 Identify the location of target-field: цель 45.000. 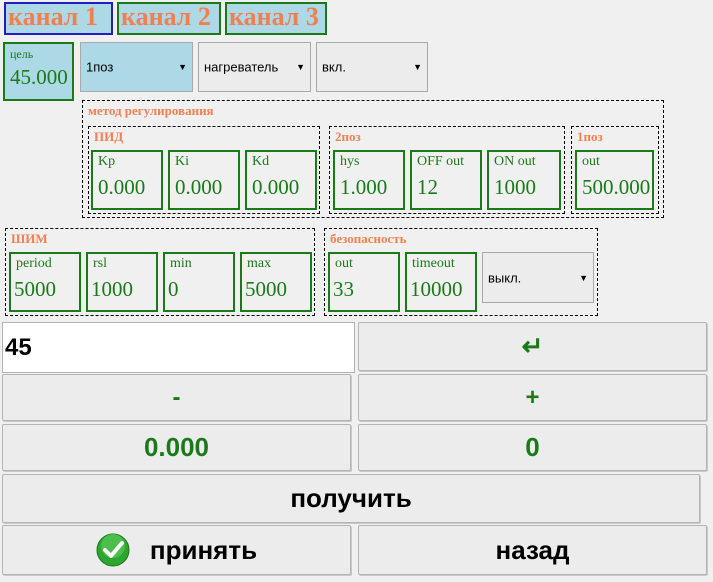
(38, 71).